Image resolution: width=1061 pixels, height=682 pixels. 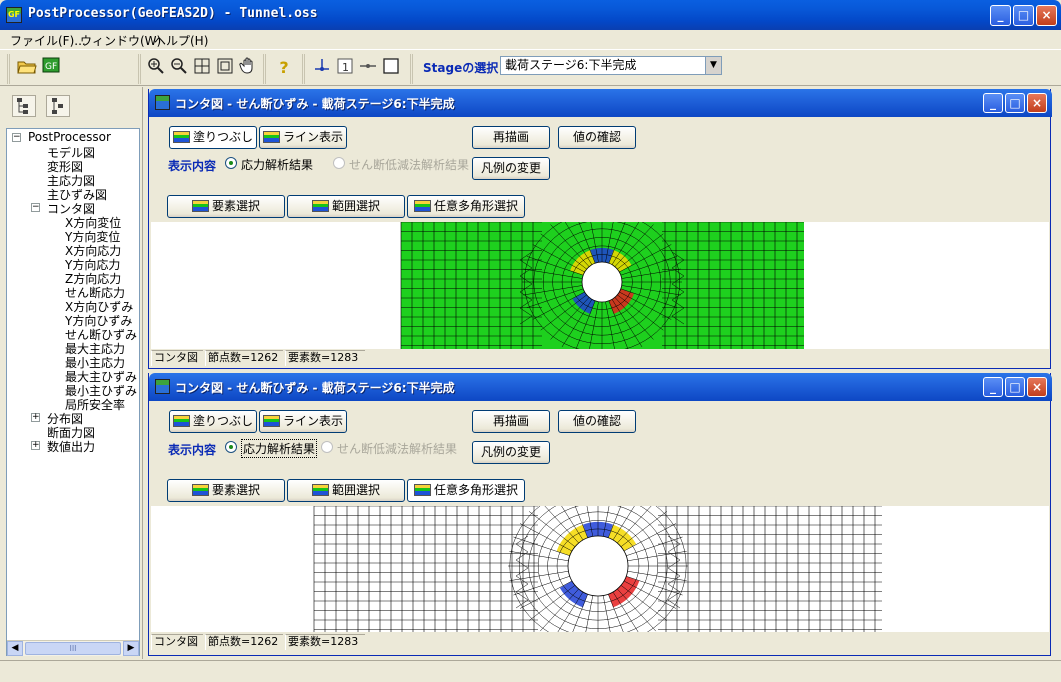 What do you see at coordinates (411, 69) in the screenshot?
I see `toolbar-separator` at bounding box center [411, 69].